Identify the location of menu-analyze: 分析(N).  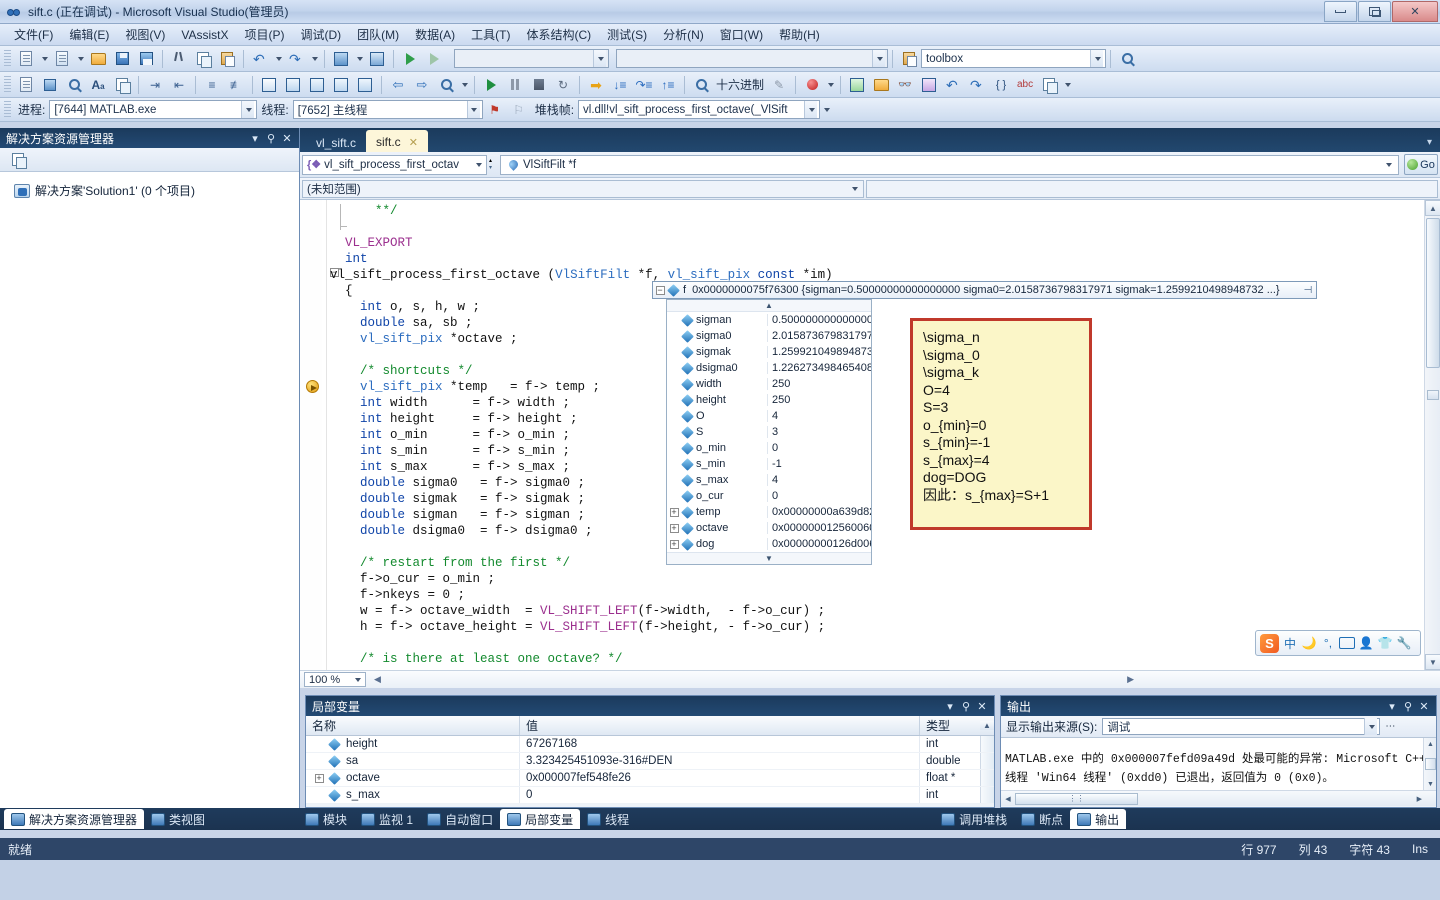
(683, 34).